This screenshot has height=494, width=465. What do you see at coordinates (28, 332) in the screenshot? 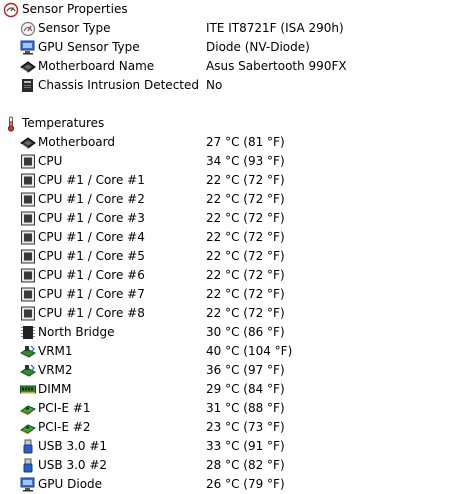
I see `chip-icon` at bounding box center [28, 332].